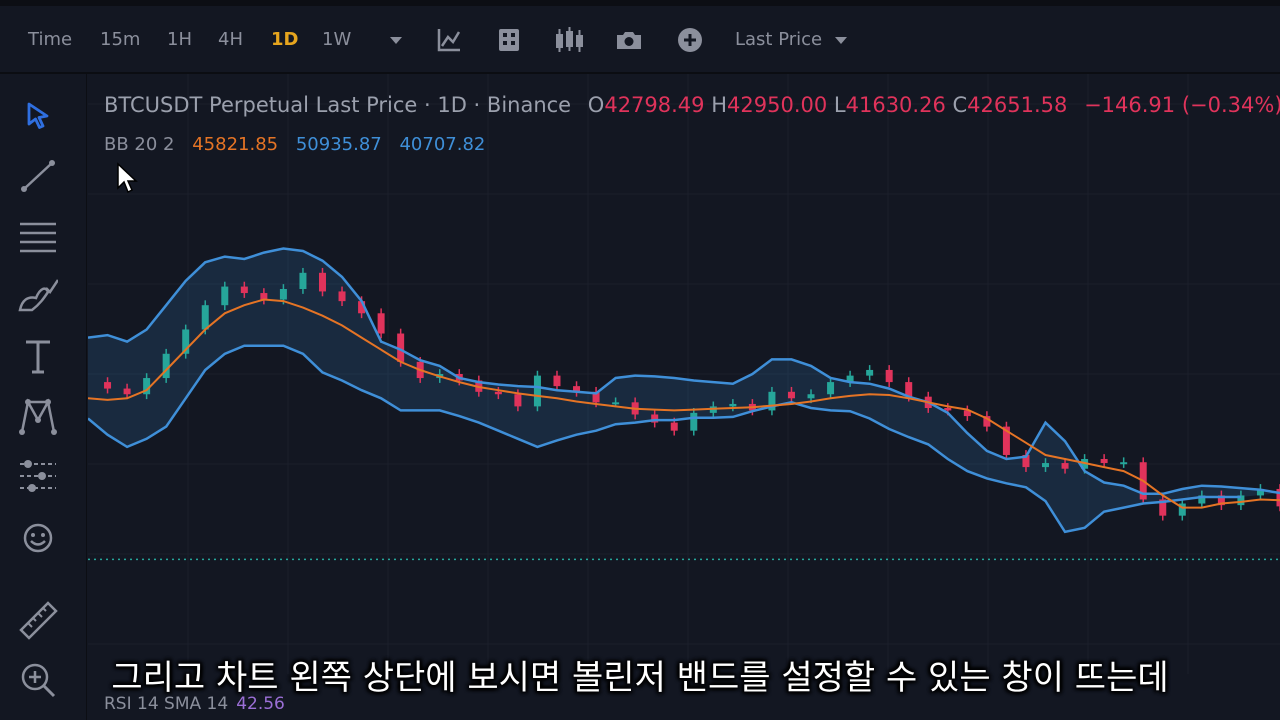 This screenshot has width=1280, height=720. What do you see at coordinates (127, 178) in the screenshot?
I see `mouse-pointer-icon` at bounding box center [127, 178].